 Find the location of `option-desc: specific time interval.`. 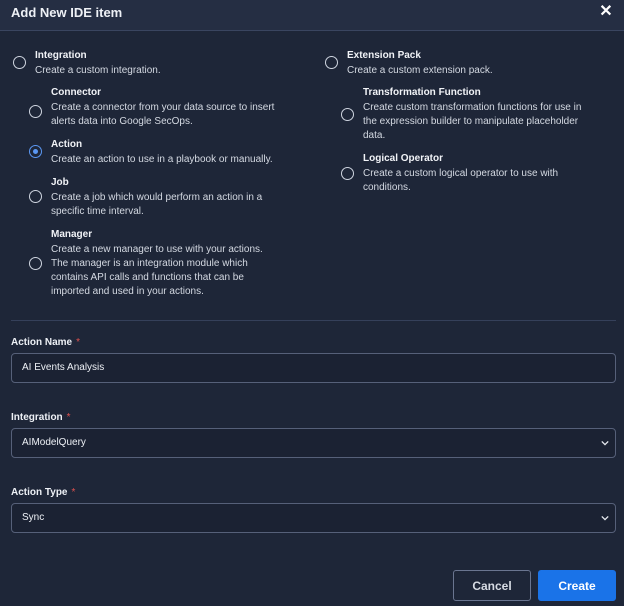

option-desc: specific time interval. is located at coordinates (97, 211).